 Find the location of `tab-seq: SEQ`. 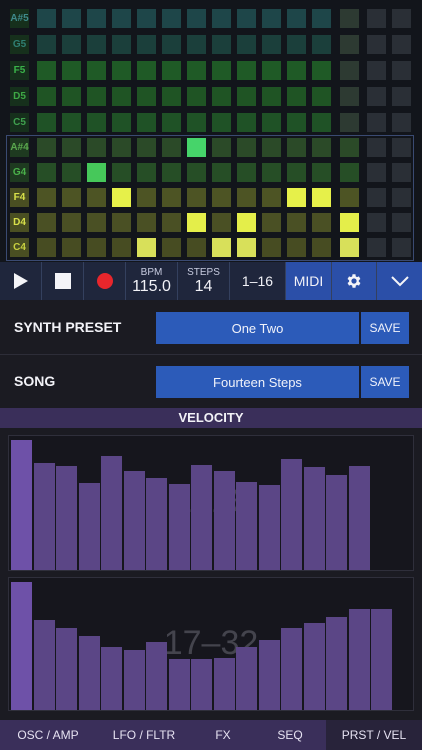

tab-seq: SEQ is located at coordinates (290, 735).